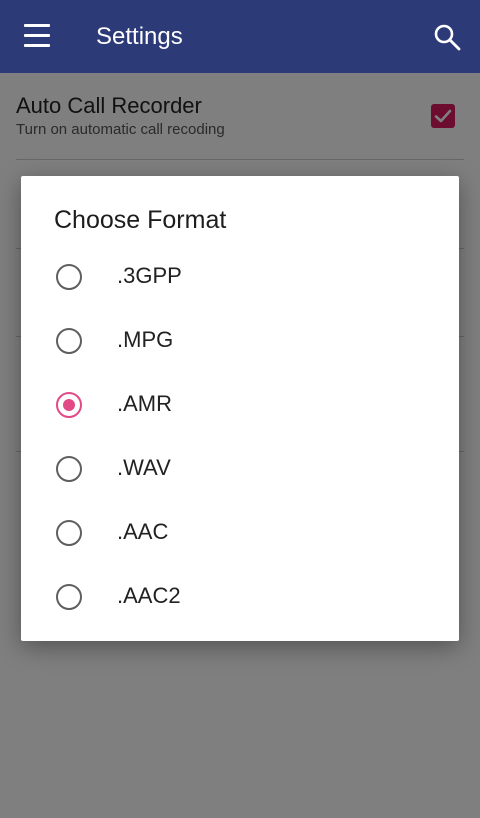 The image size is (480, 818). What do you see at coordinates (144, 467) in the screenshot?
I see `option-label: .WAV` at bounding box center [144, 467].